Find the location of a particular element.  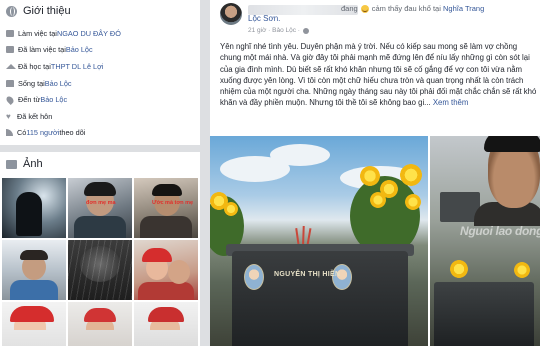

intro-row-education: Đã học tại THPT DL Lê Lợi is located at coordinates (102, 66).